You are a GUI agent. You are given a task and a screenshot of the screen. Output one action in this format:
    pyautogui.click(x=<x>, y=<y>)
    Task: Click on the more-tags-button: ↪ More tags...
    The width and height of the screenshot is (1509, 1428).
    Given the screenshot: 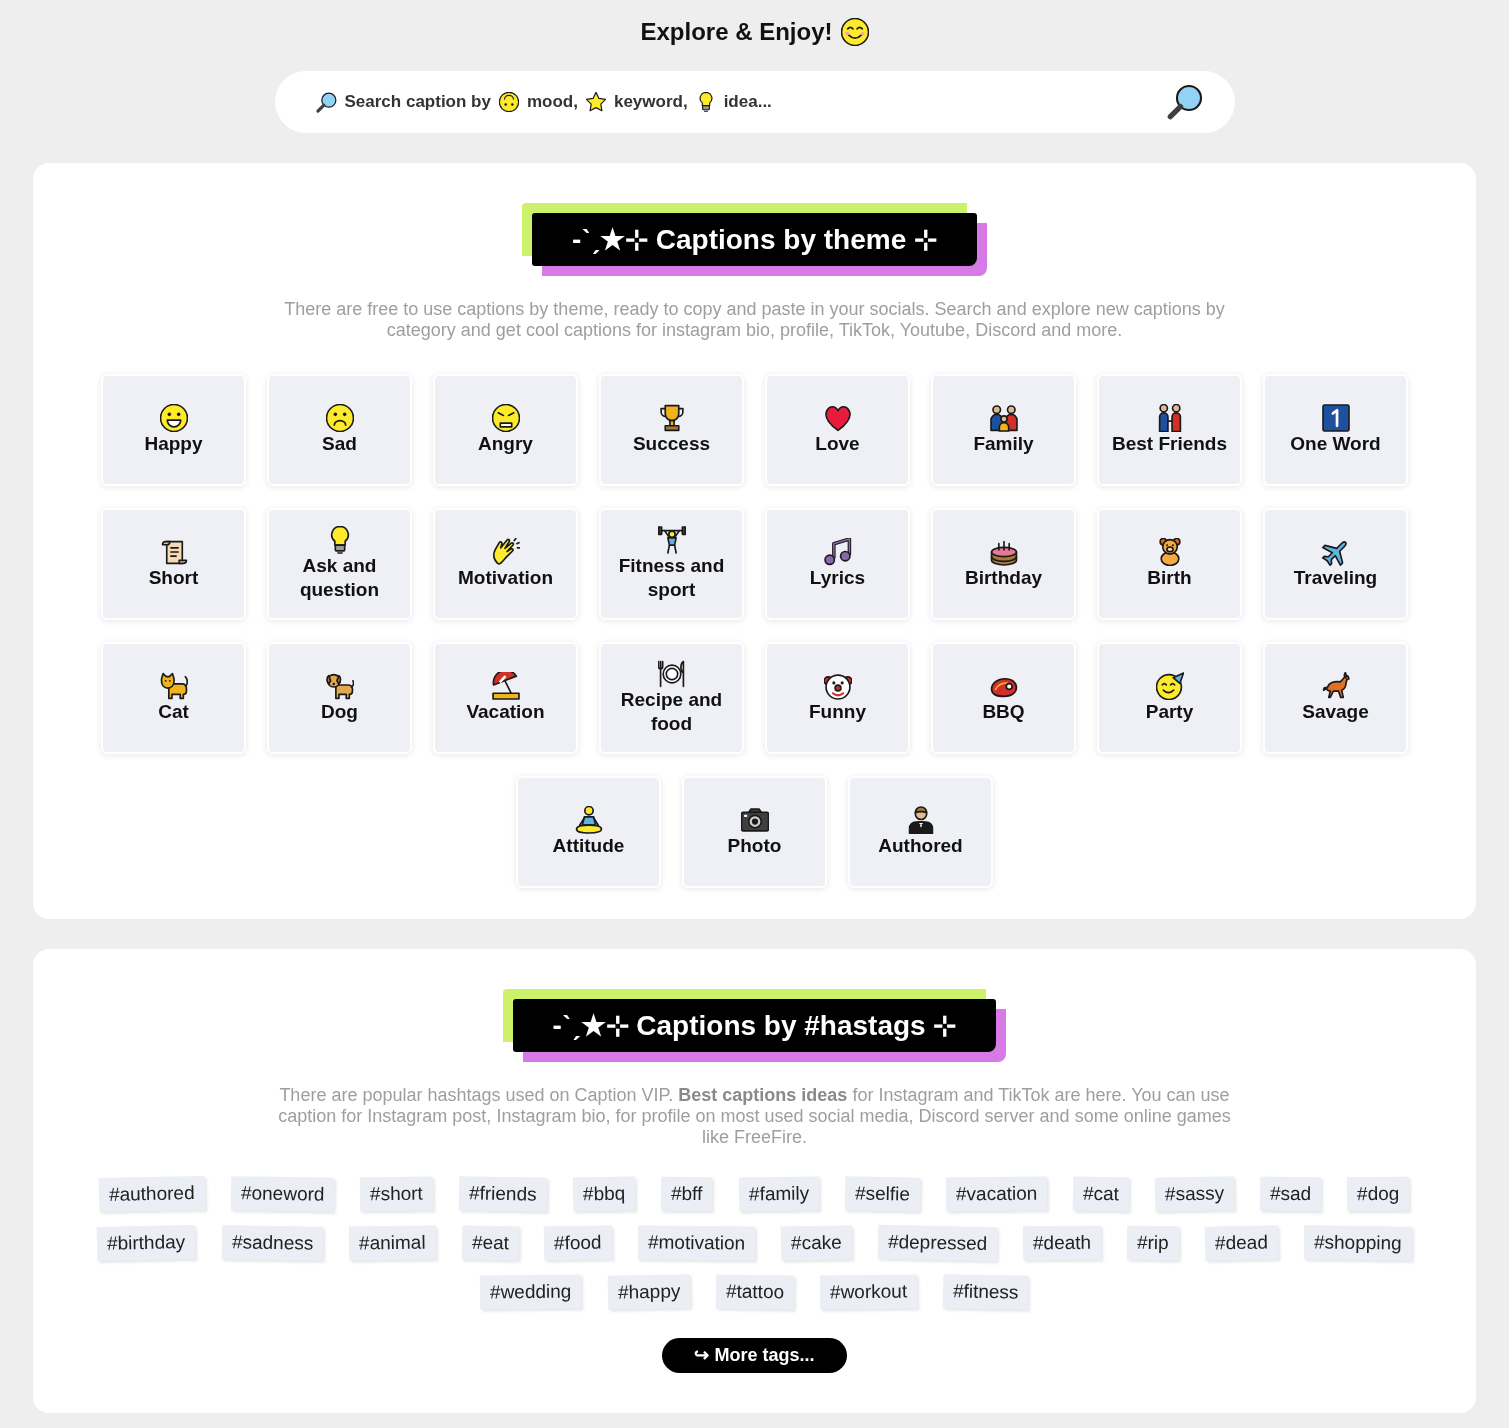 What is the action you would take?
    pyautogui.click(x=754, y=1355)
    